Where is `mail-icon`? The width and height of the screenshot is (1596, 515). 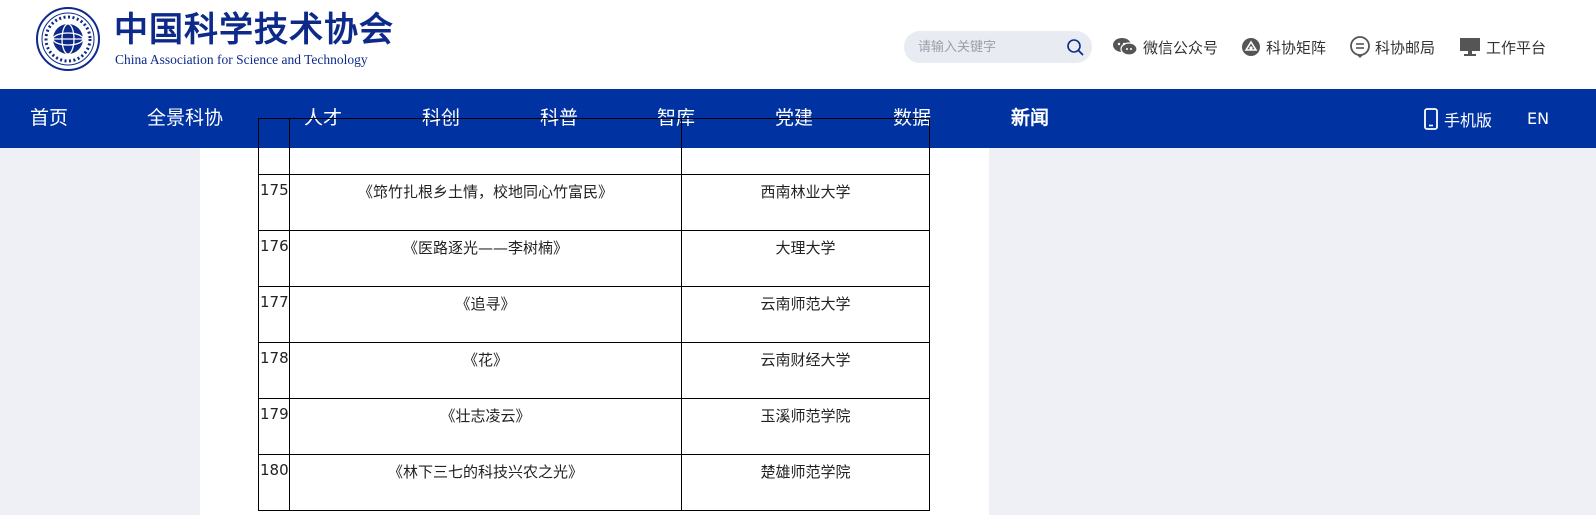 mail-icon is located at coordinates (1360, 47).